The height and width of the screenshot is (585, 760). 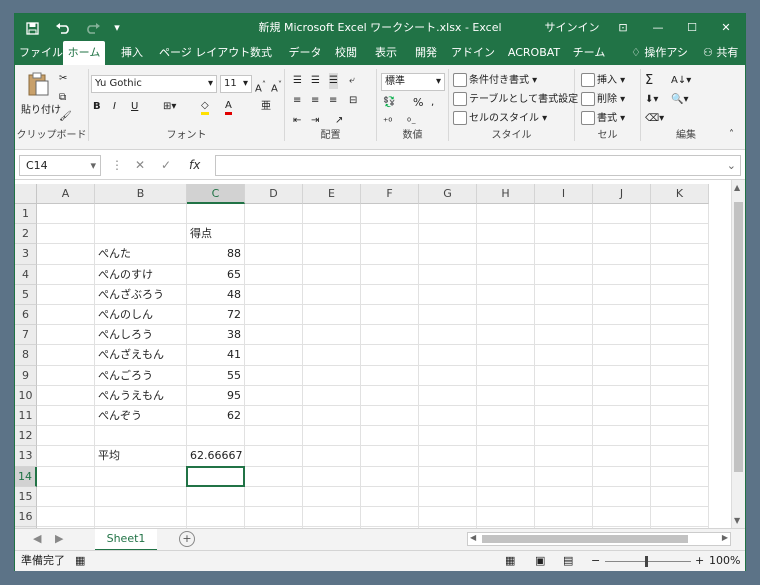 What do you see at coordinates (622, 355) in the screenshot?
I see `cell-j8` at bounding box center [622, 355].